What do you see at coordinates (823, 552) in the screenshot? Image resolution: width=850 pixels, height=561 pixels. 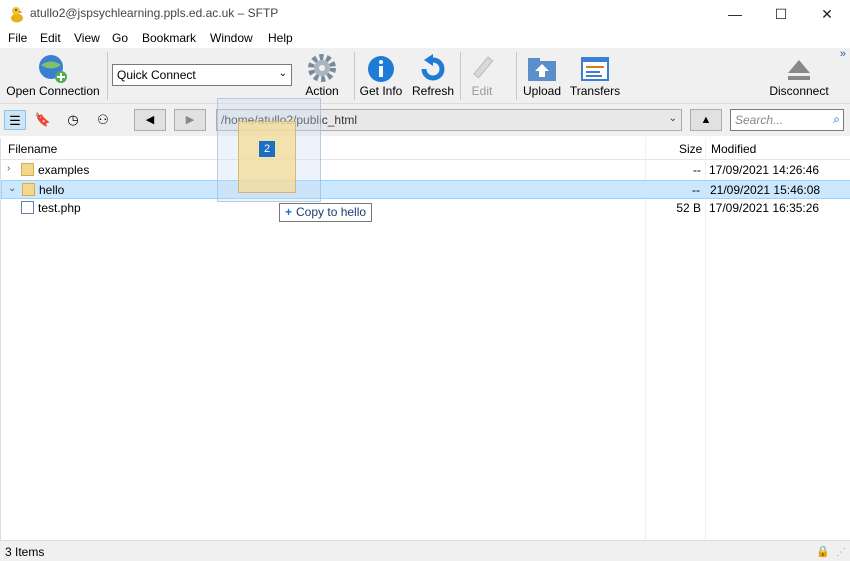 I see `lock-icon: 🔒` at bounding box center [823, 552].